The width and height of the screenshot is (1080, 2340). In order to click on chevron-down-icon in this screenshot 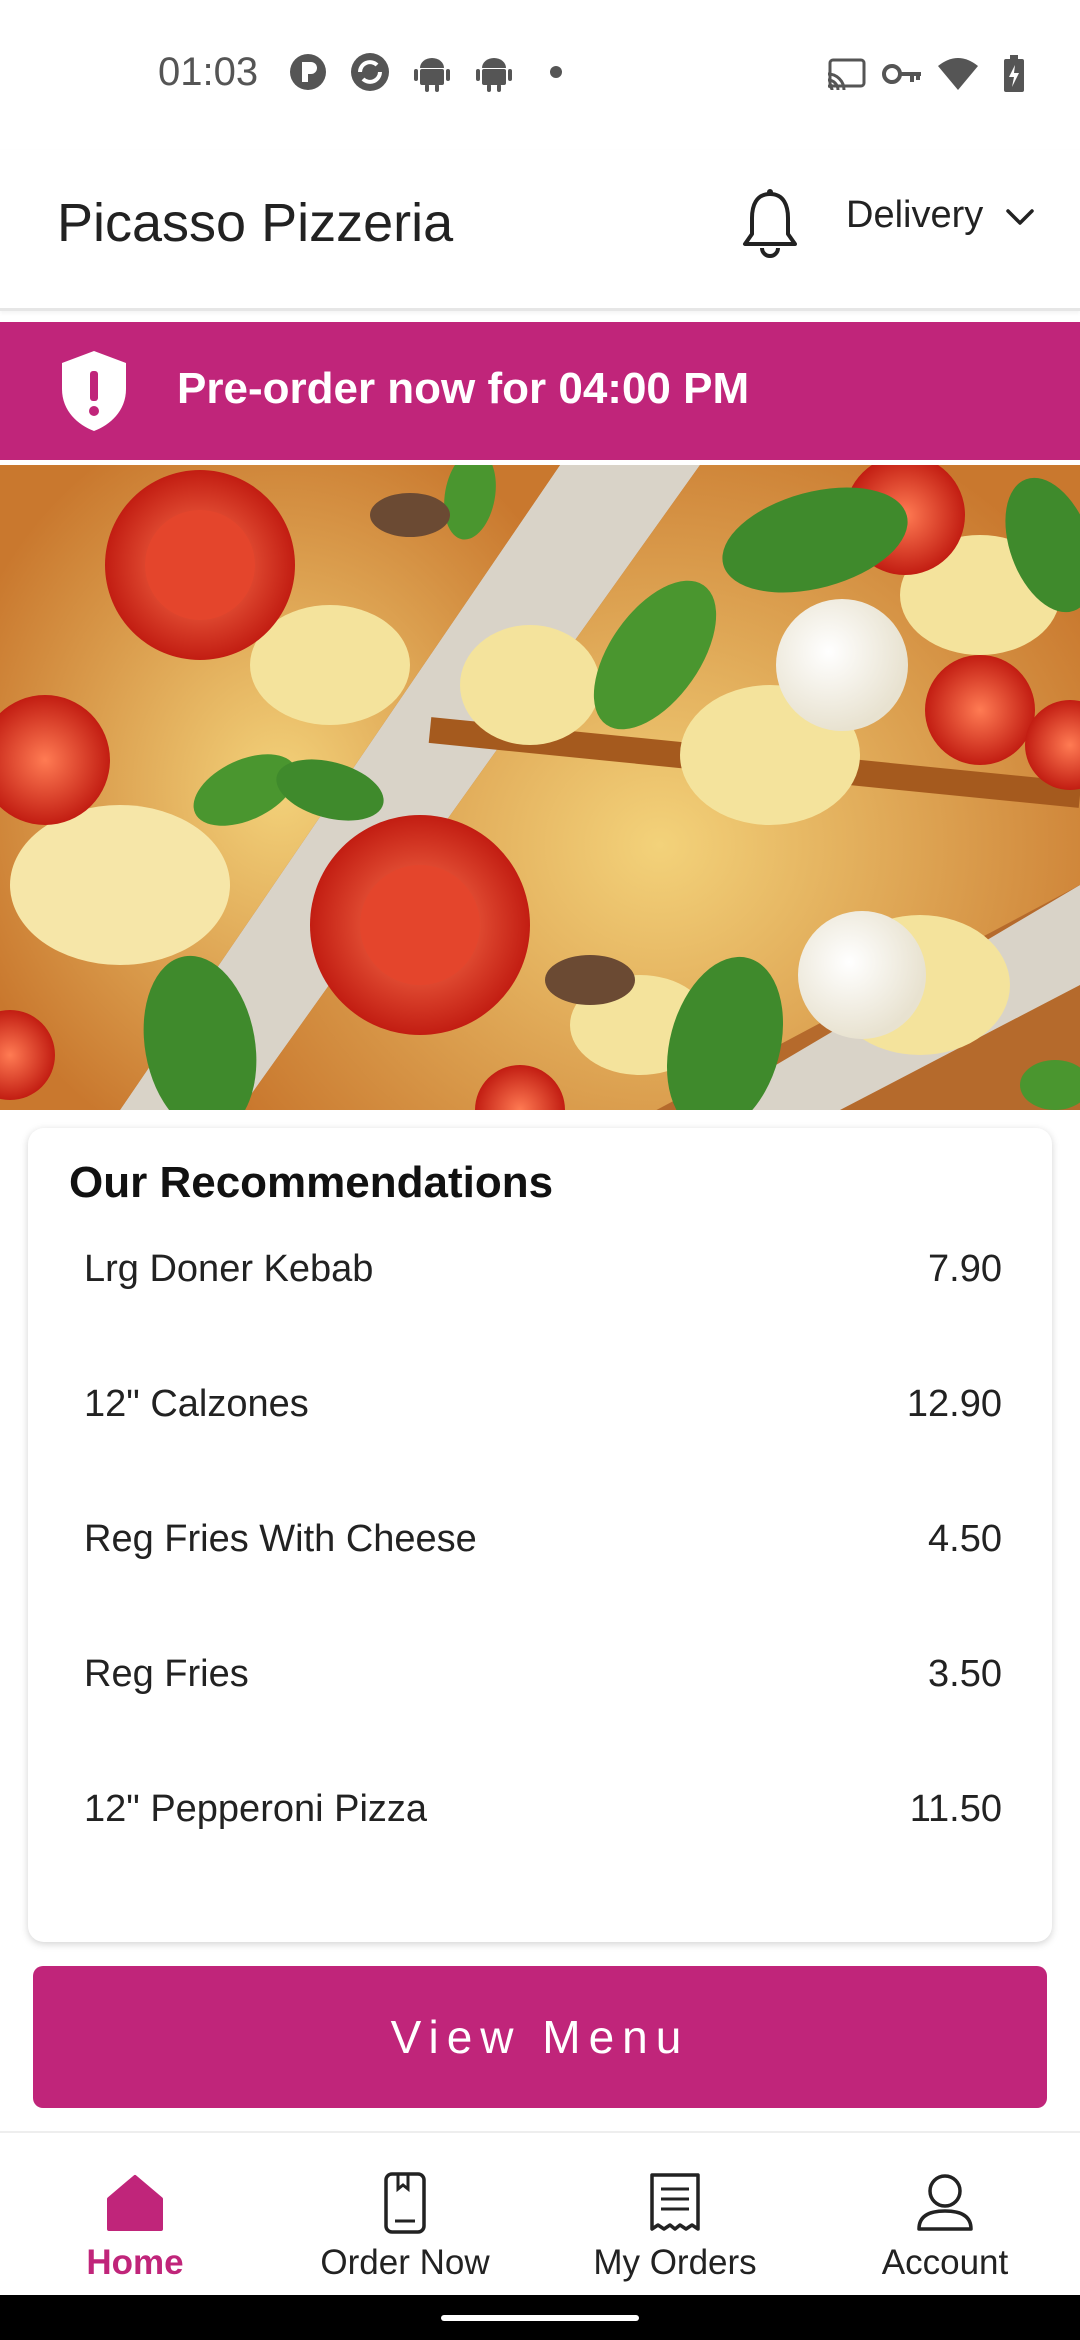, I will do `click(1020, 215)`.